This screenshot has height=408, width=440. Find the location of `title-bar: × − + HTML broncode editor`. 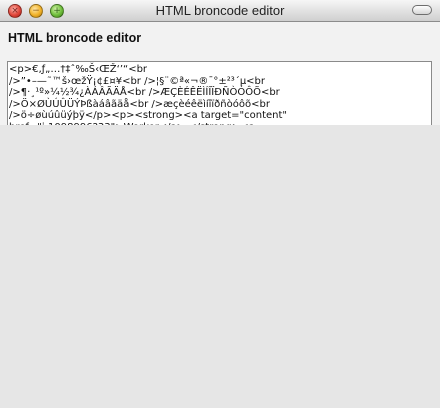

title-bar: × − + HTML broncode editor is located at coordinates (220, 11).